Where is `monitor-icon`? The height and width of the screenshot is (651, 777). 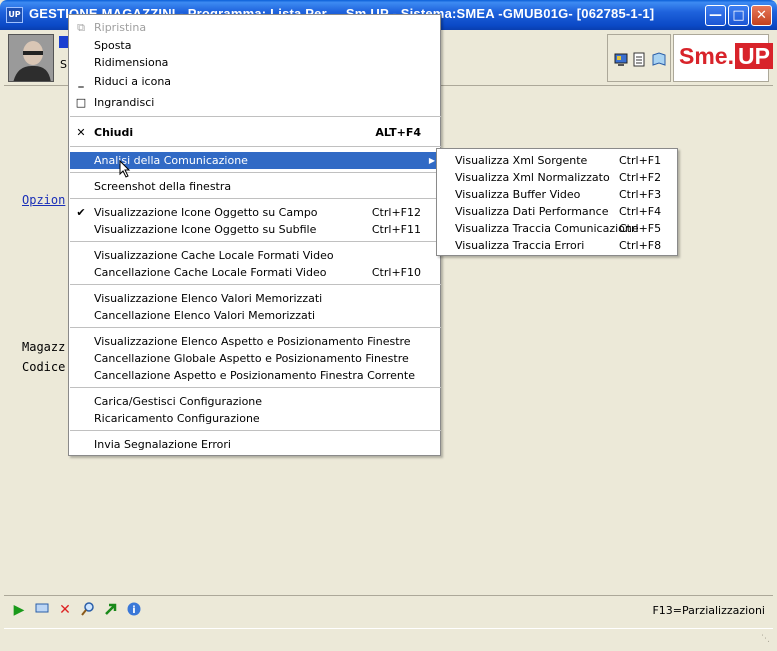 monitor-icon is located at coordinates (621, 60).